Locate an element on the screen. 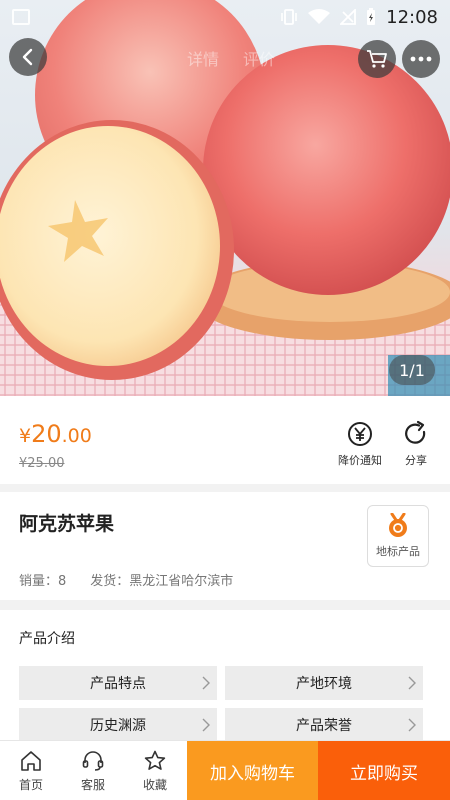 The height and width of the screenshot is (800, 450). bottom-bar: 首页 客服 收藏 加入购物车 立即购买 is located at coordinates (225, 770).